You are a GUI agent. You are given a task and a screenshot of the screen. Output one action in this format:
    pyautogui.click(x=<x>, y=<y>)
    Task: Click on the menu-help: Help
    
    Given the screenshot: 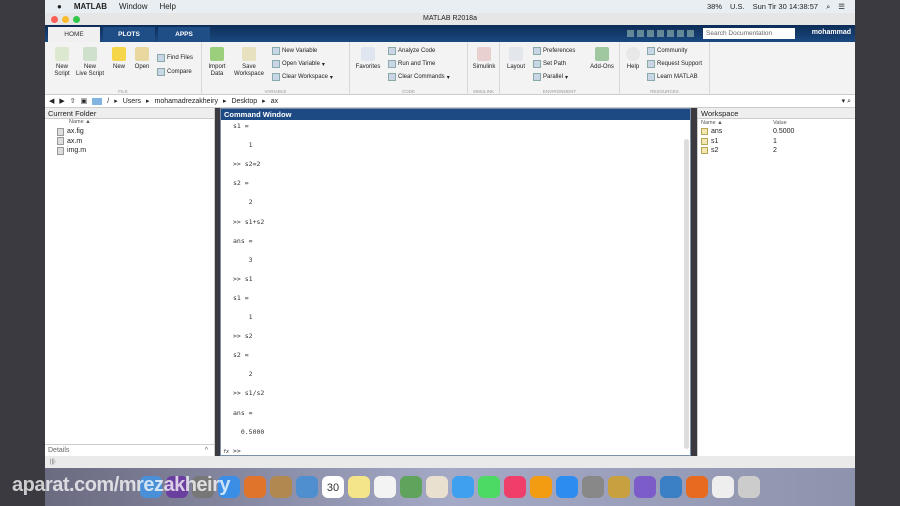 What is the action you would take?
    pyautogui.click(x=167, y=6)
    